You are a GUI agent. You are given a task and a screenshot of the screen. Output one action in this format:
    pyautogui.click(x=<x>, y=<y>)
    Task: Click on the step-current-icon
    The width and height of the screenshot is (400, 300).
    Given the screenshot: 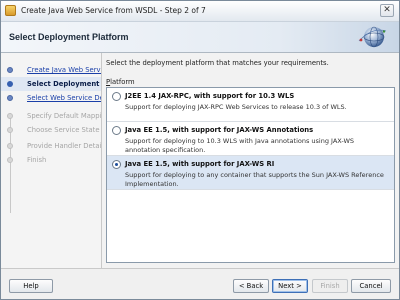 What is the action you would take?
    pyautogui.click(x=10, y=84)
    